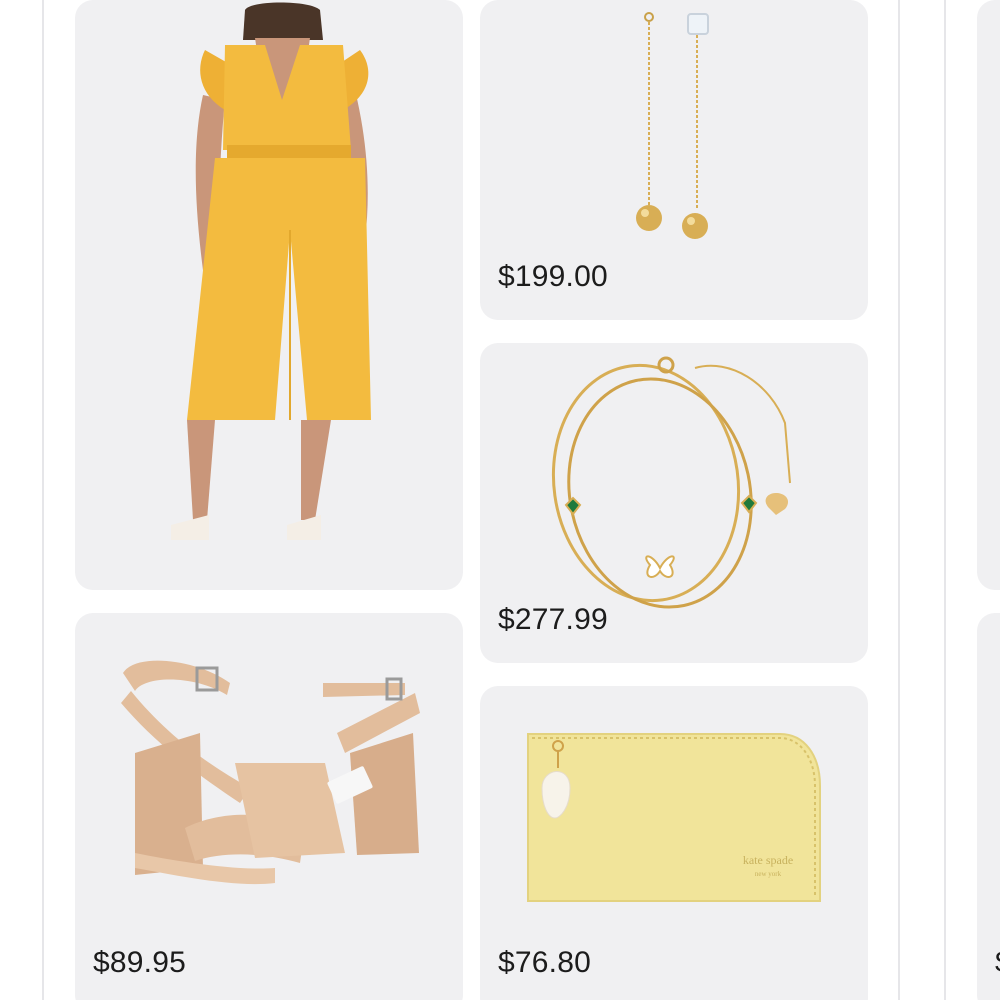 This screenshot has width=1000, height=1000. I want to click on price-sandals: $89.95, so click(139, 962).